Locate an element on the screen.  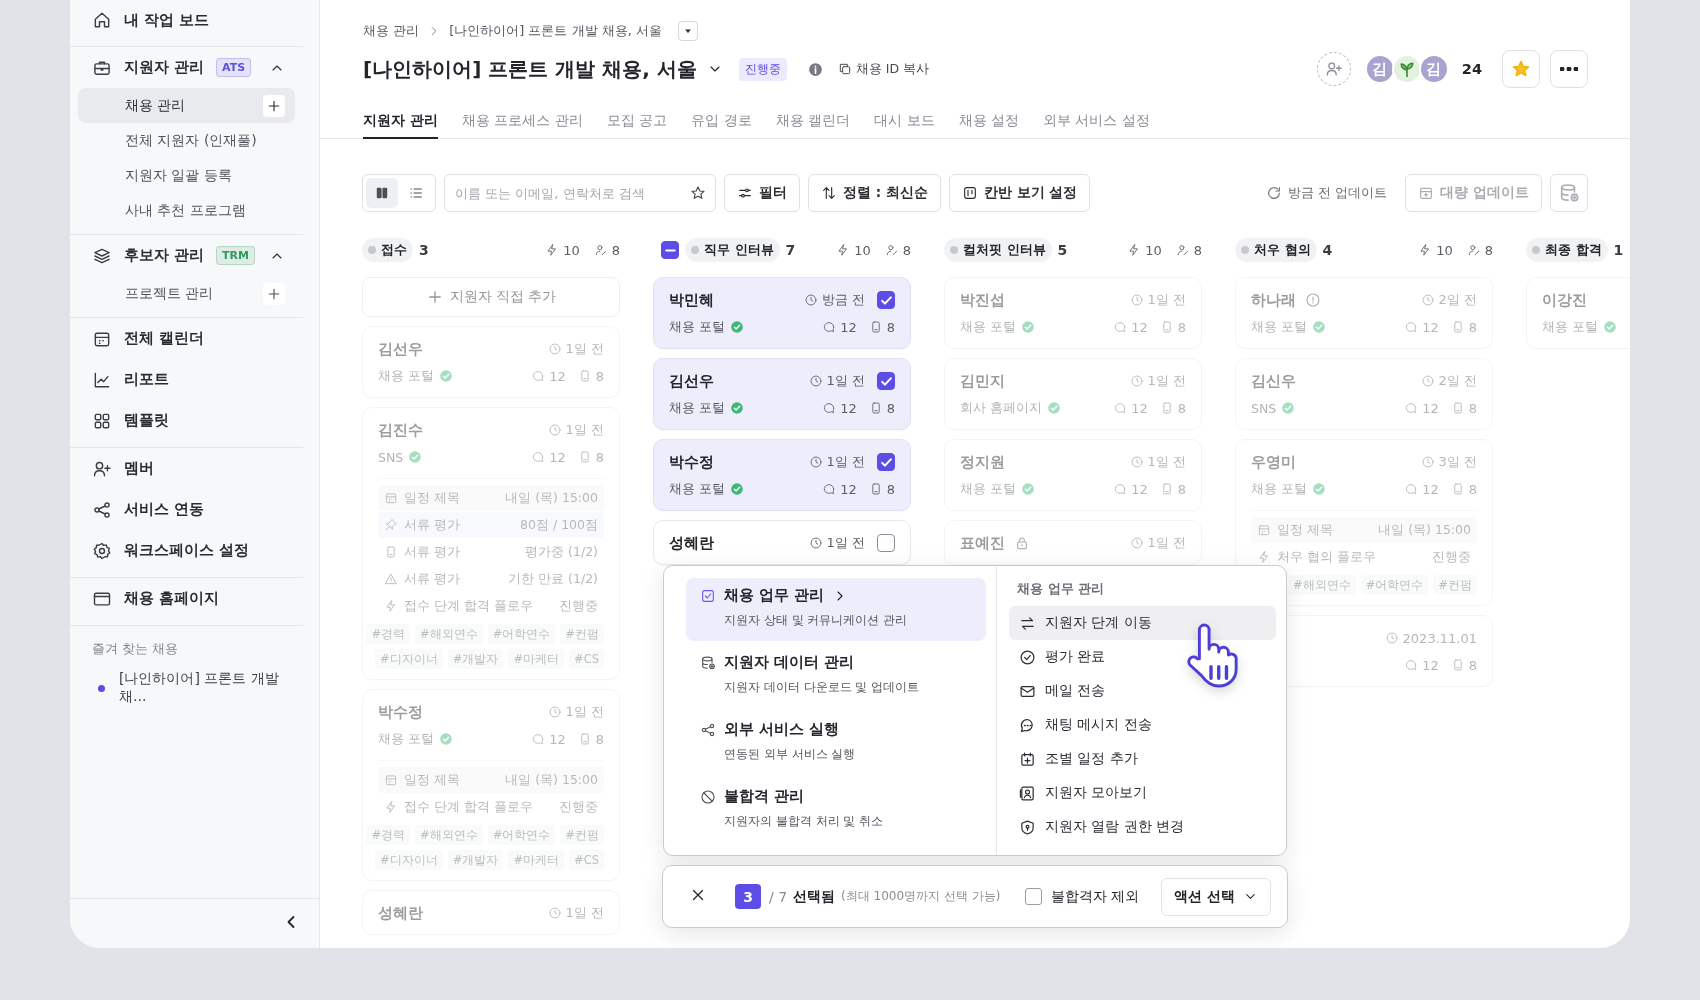
tab: 채용 캘린더 is located at coordinates (813, 122).